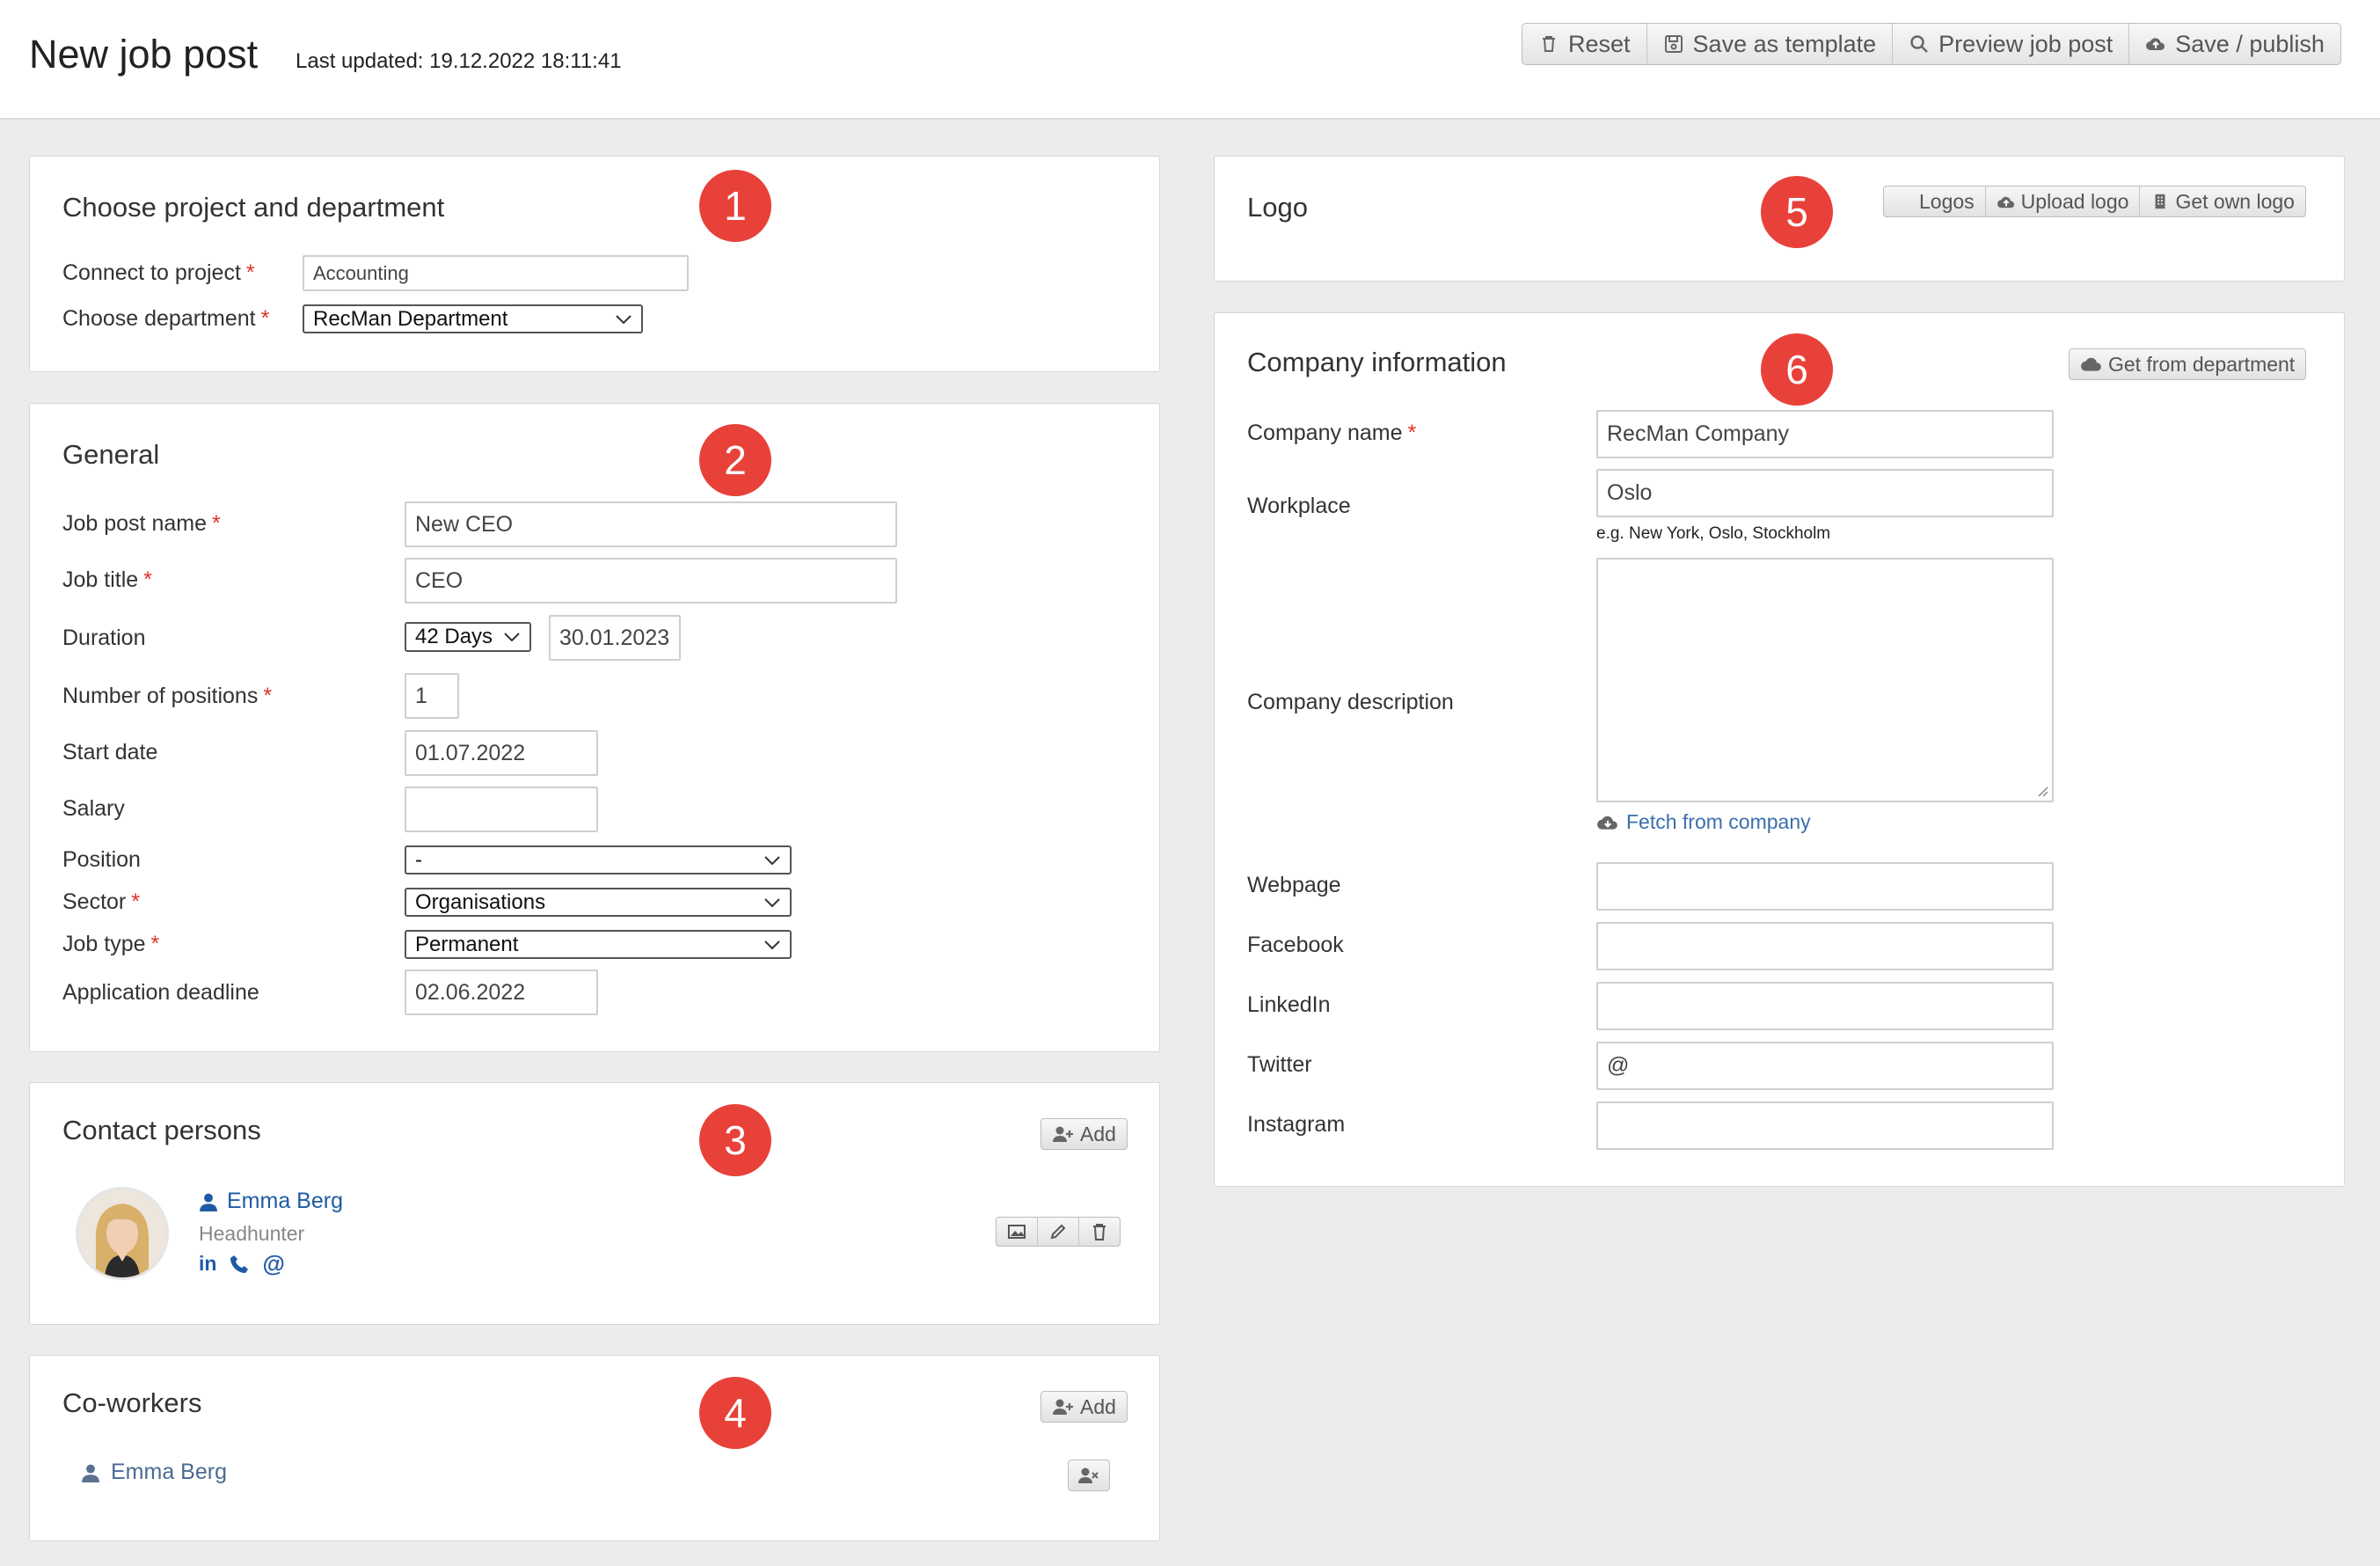 The height and width of the screenshot is (1566, 2380). What do you see at coordinates (1599, 43) in the screenshot?
I see `reset-label: Reset` at bounding box center [1599, 43].